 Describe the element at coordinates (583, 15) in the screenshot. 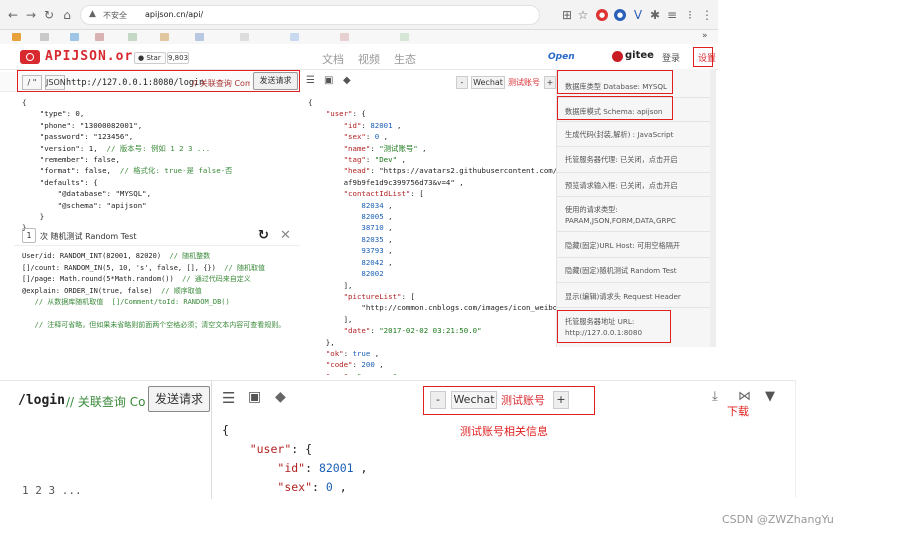

I see `bookmark-star-icon: ☆` at that location.